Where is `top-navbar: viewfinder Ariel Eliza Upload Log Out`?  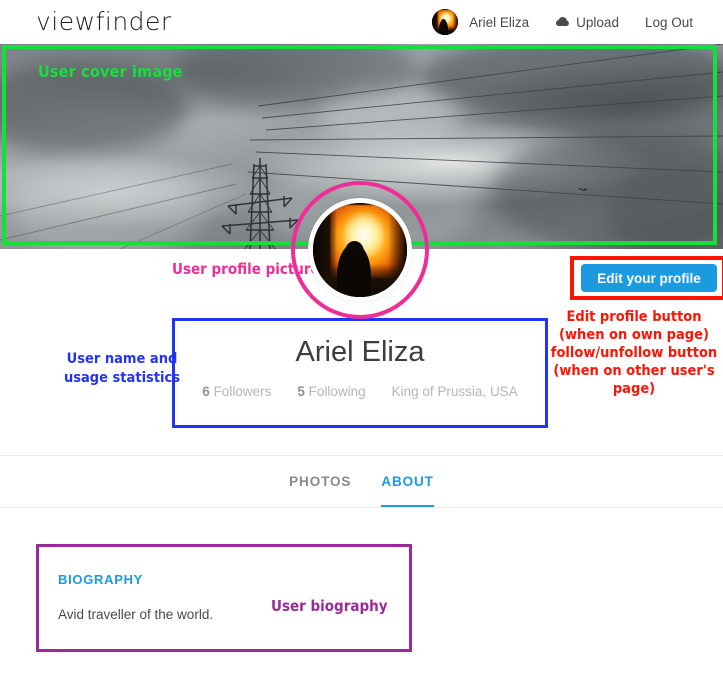 top-navbar: viewfinder Ariel Eliza Upload Log Out is located at coordinates (361, 22).